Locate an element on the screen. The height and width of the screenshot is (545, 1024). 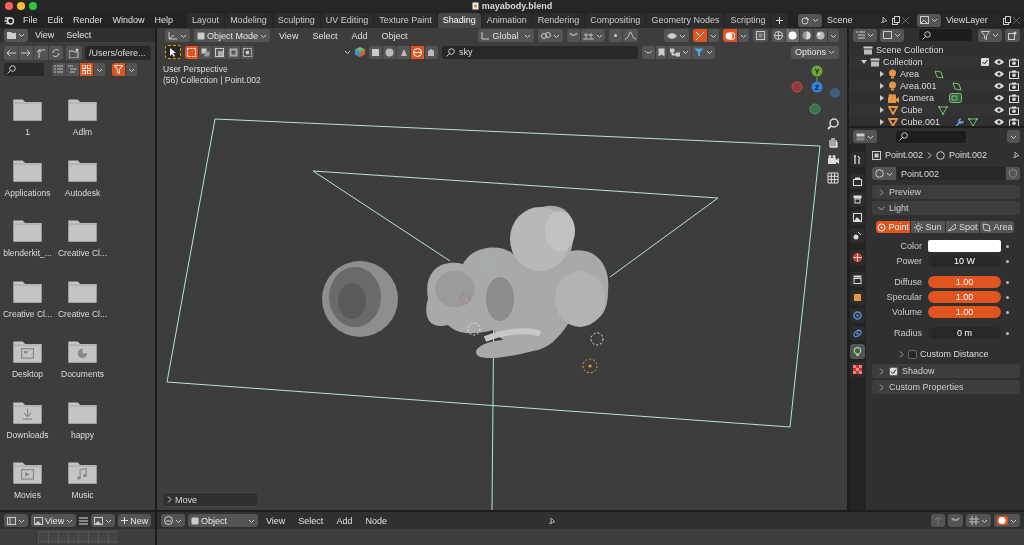
workspace-tab: Rendering is located at coordinates (558, 20).